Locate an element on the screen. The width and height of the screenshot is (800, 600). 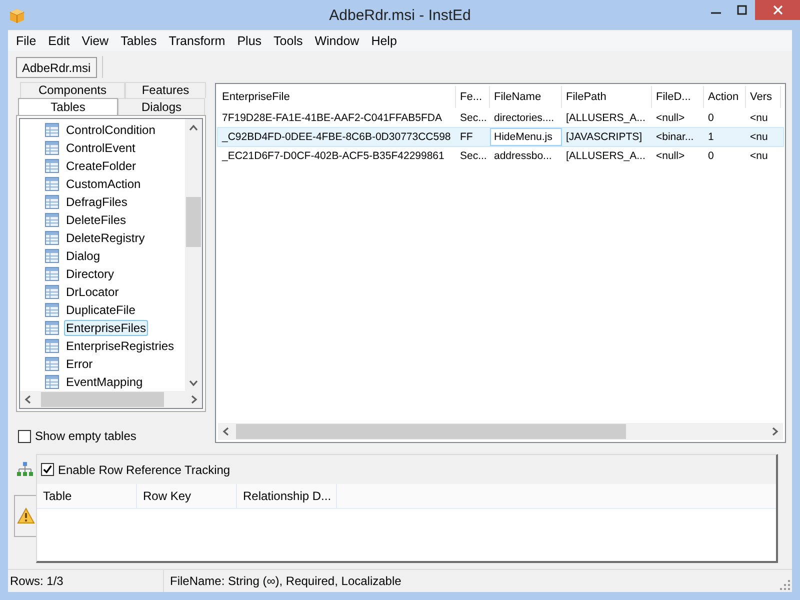
minimize-icon is located at coordinates (716, 13).